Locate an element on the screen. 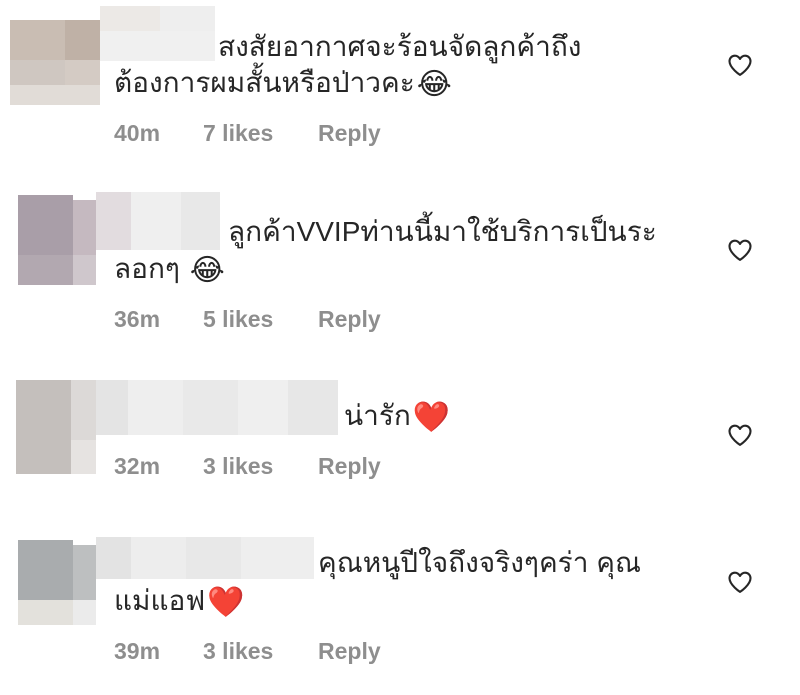  username-blurred is located at coordinates (205, 558).